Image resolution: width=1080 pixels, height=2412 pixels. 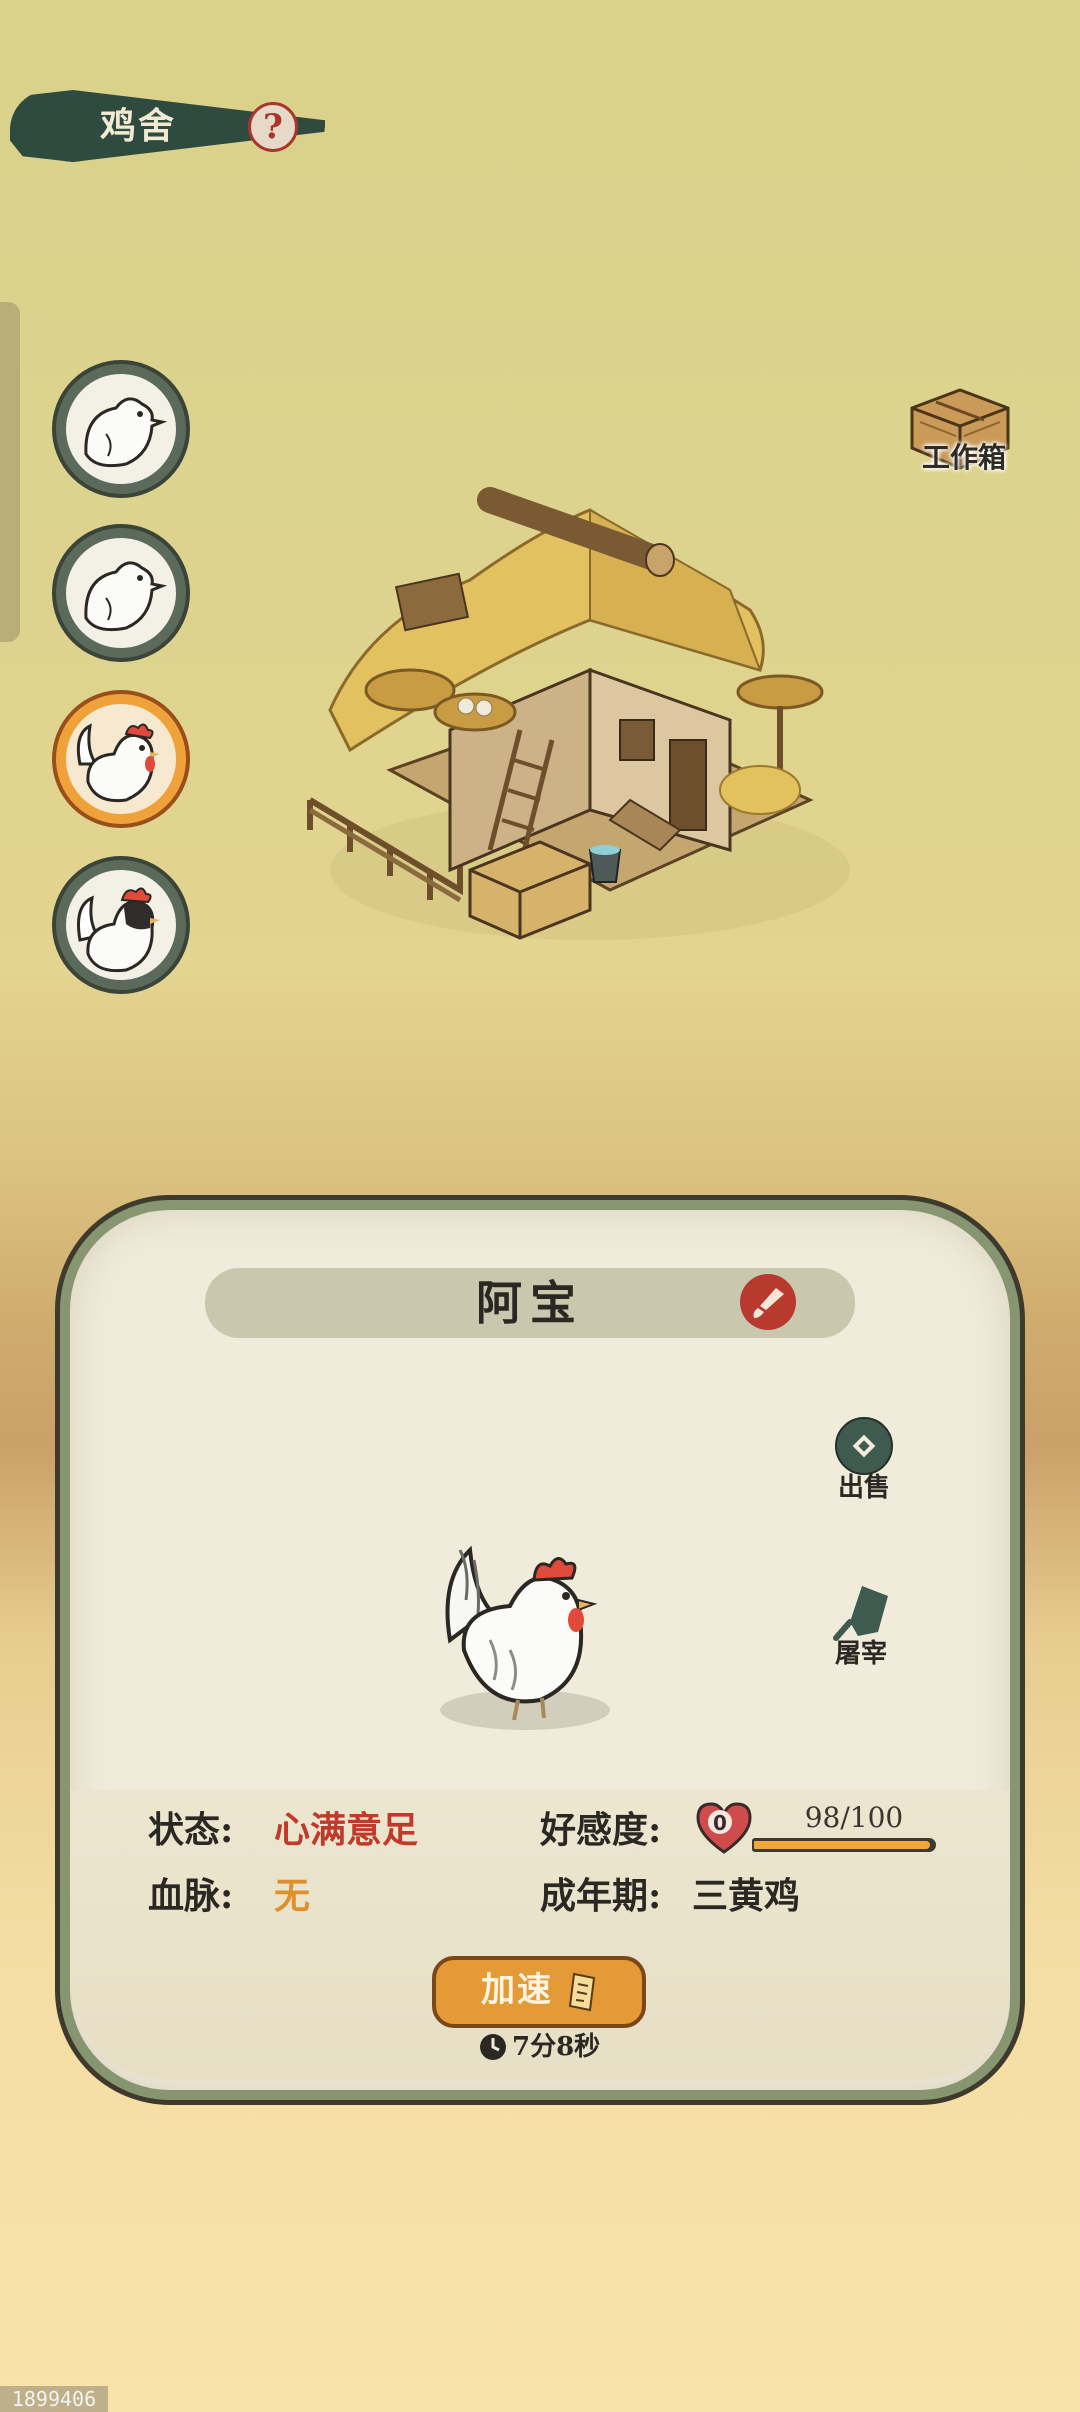 What do you see at coordinates (964, 458) in the screenshot?
I see `workbox-label: 工作箱` at bounding box center [964, 458].